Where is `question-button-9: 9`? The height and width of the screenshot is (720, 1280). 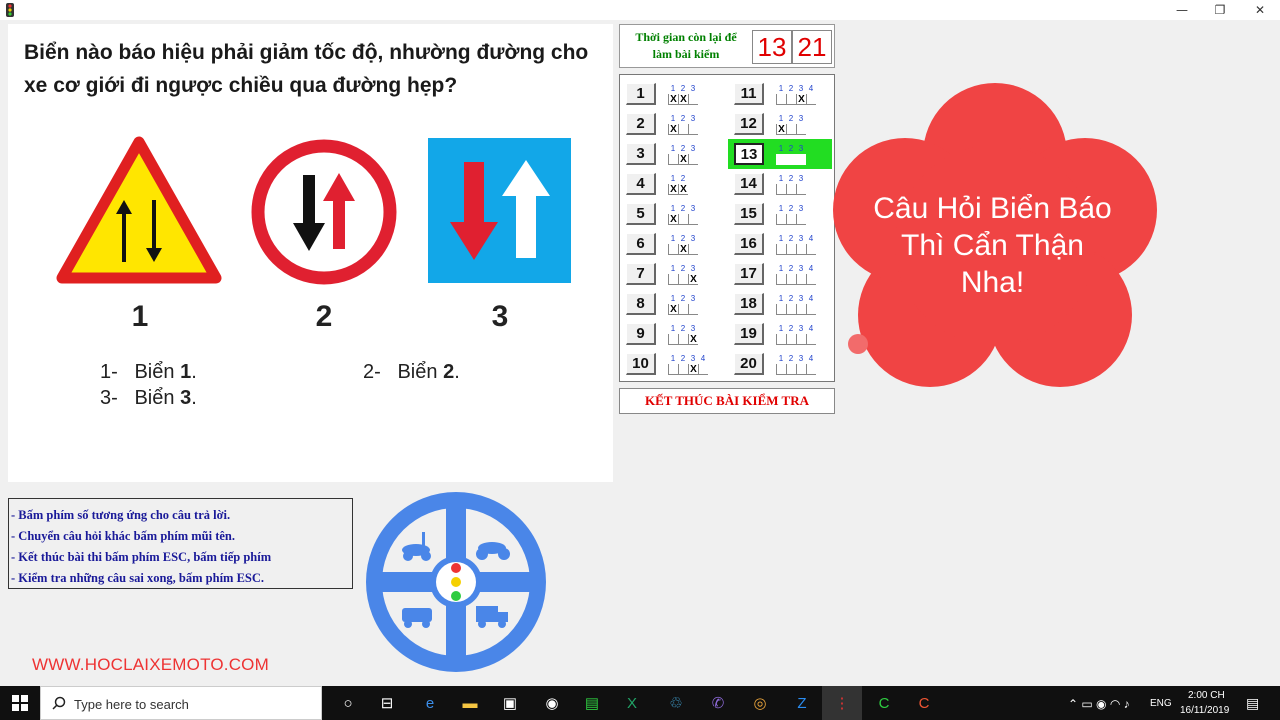 question-button-9: 9 is located at coordinates (641, 334).